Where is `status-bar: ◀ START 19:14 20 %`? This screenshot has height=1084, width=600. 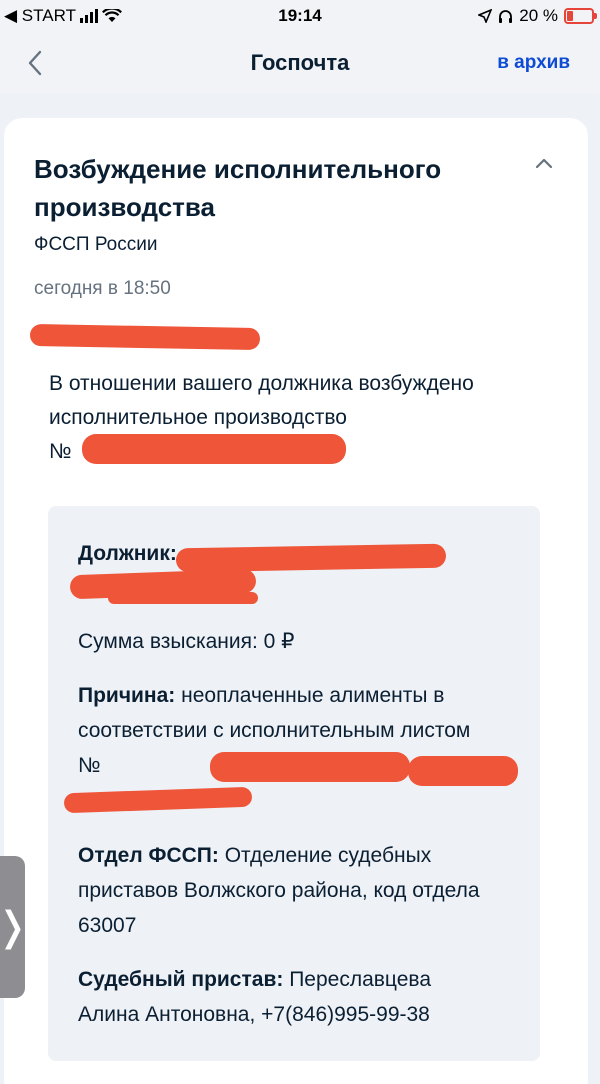
status-bar: ◀ START 19:14 20 % is located at coordinates (300, 17).